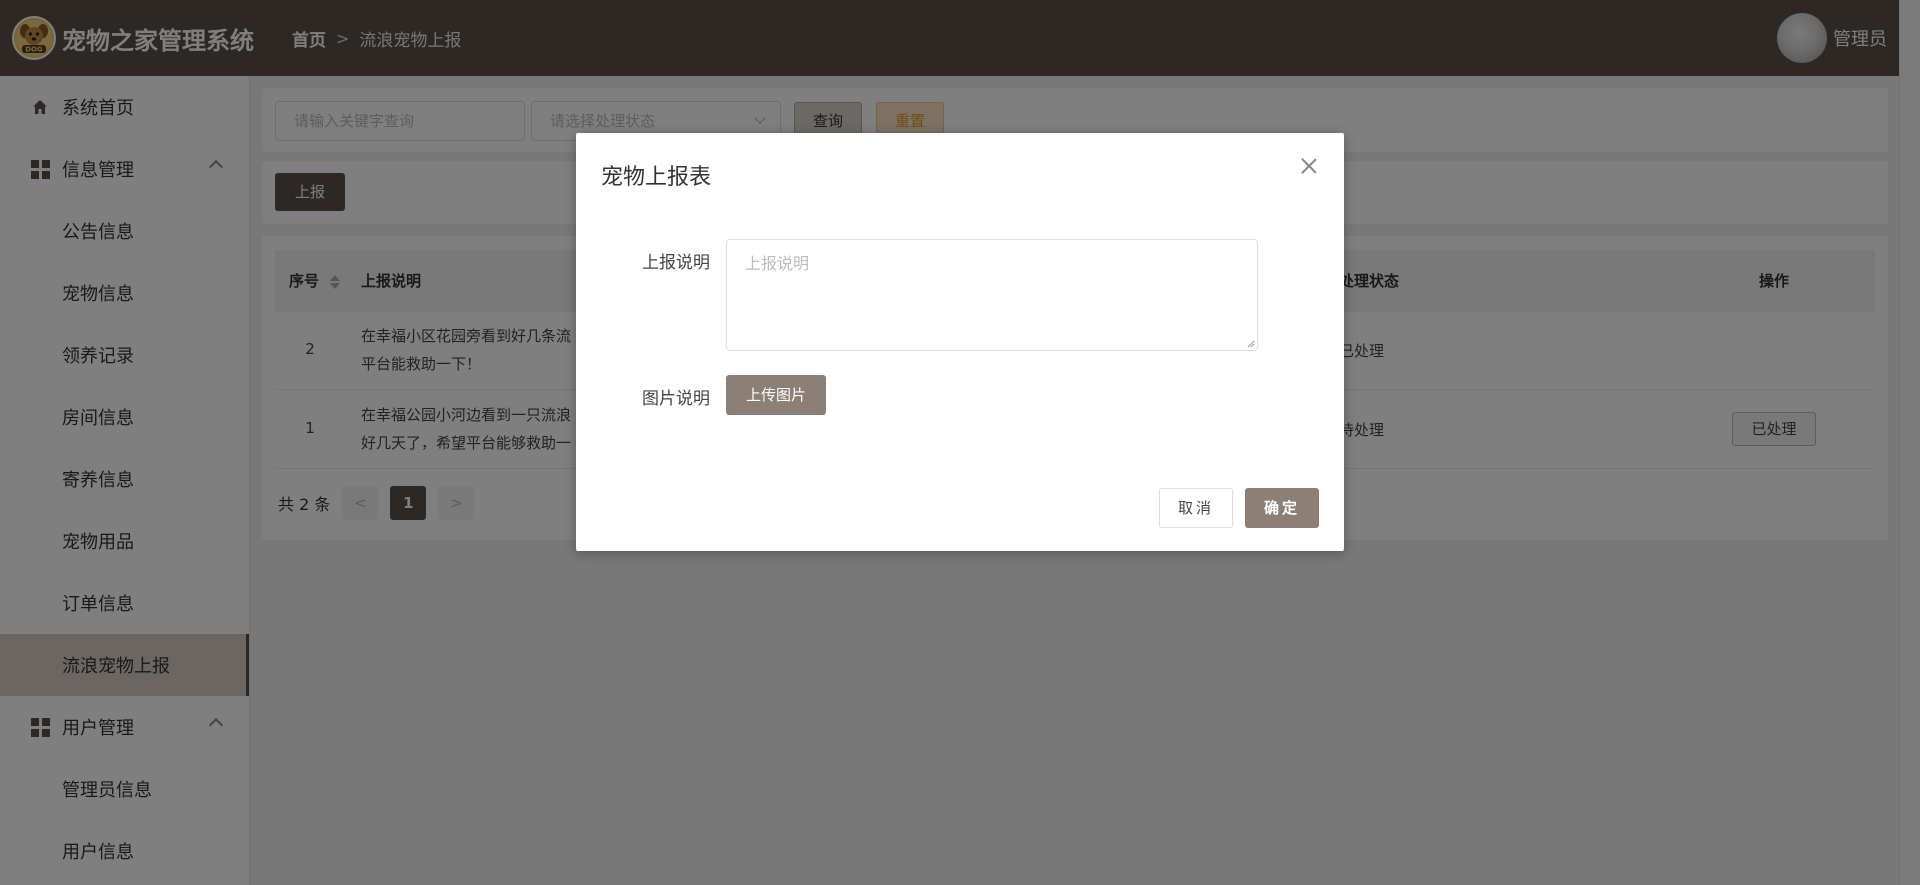 This screenshot has height=885, width=1920. What do you see at coordinates (1282, 508) in the screenshot?
I see `confirm-button: 确定` at bounding box center [1282, 508].